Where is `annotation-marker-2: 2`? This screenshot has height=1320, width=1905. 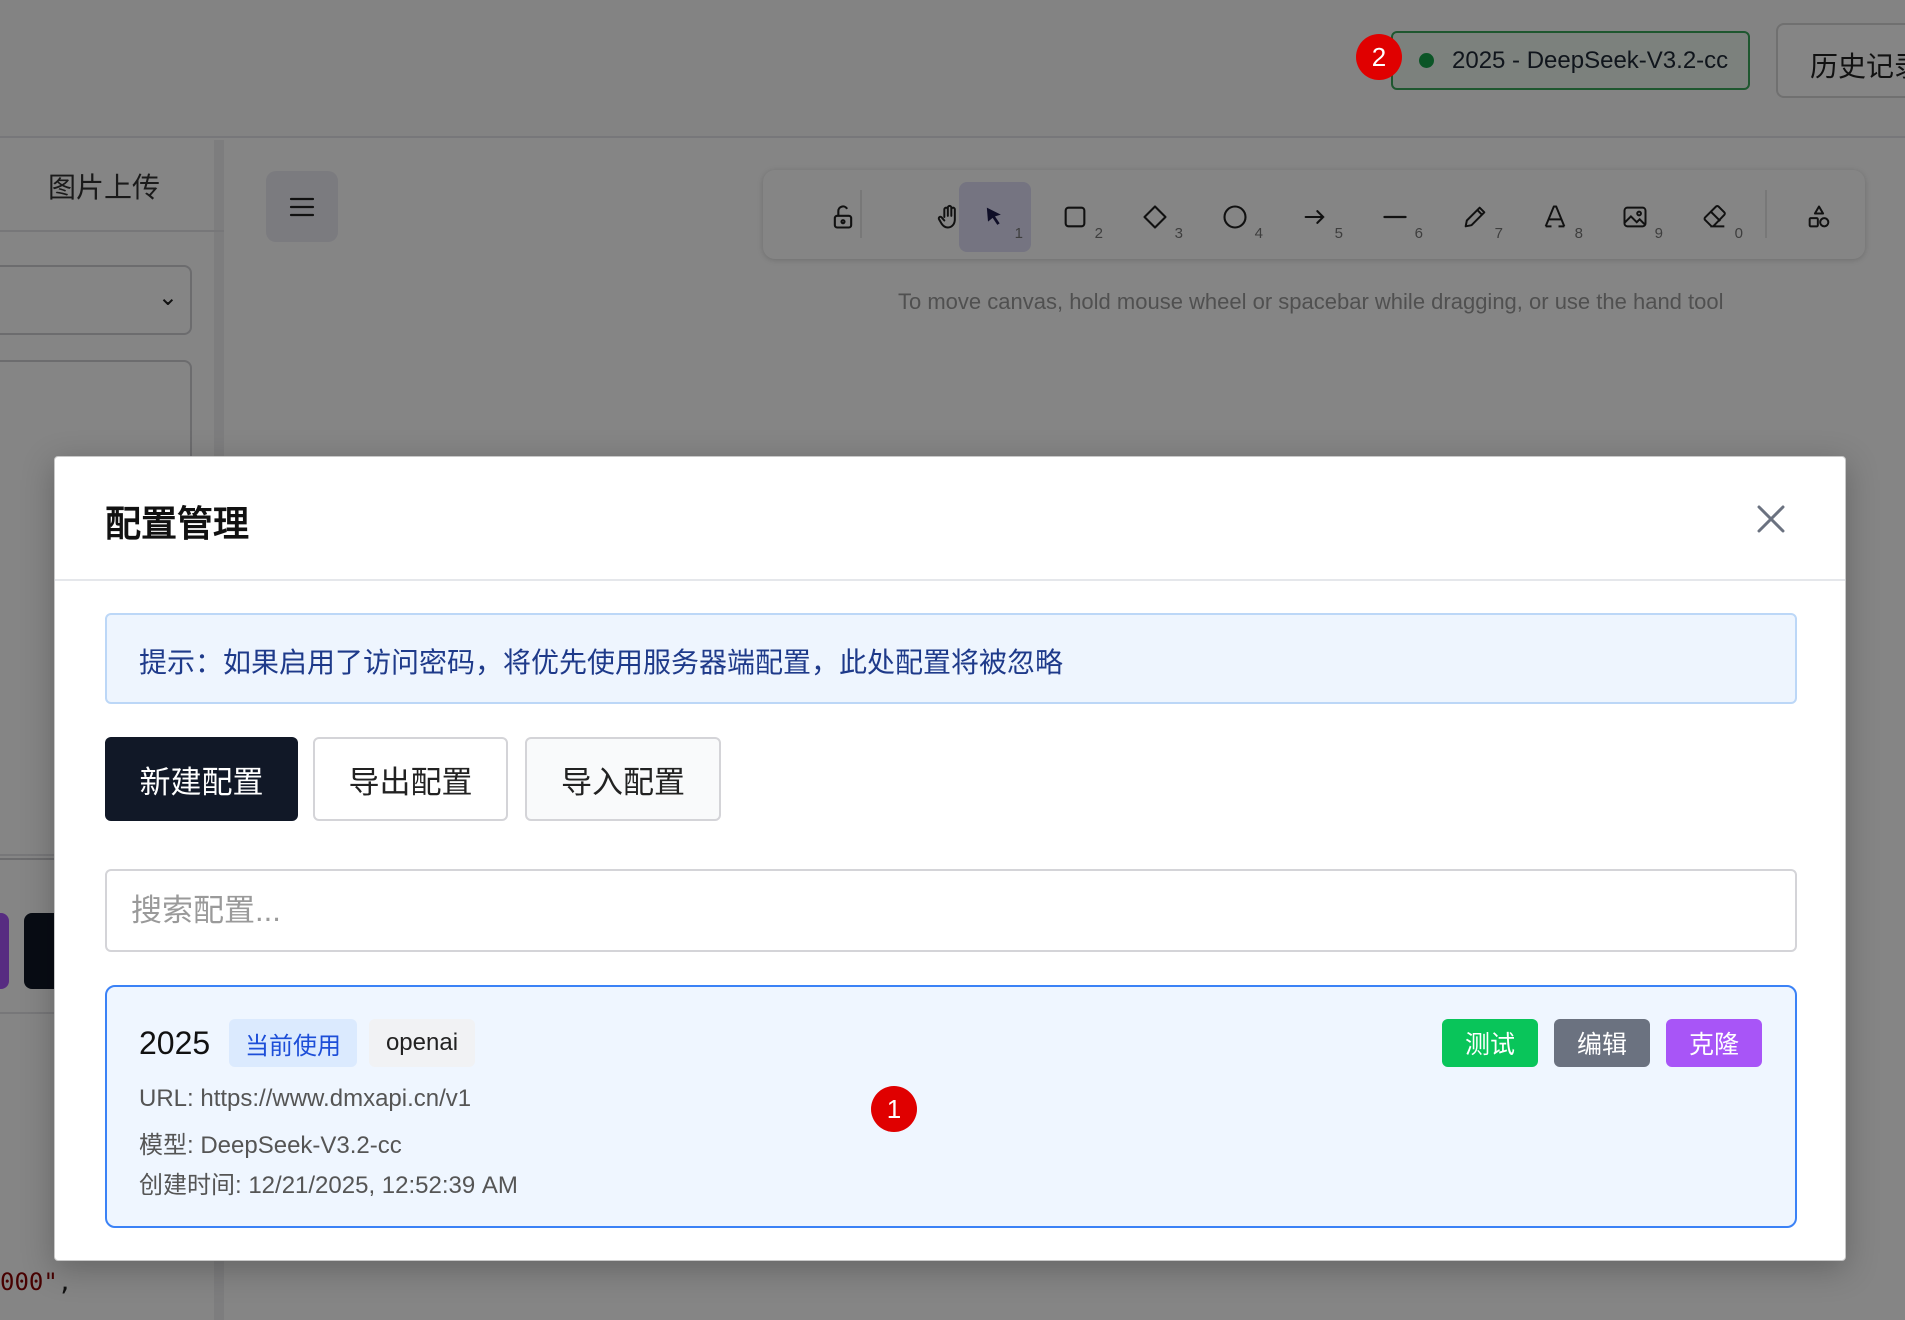 annotation-marker-2: 2 is located at coordinates (1379, 57).